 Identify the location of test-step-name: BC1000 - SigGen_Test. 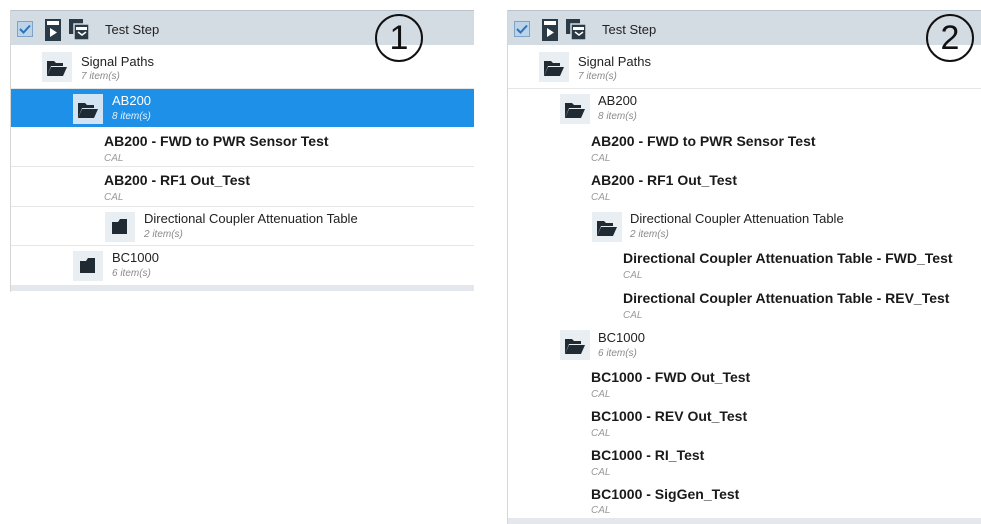
(665, 494).